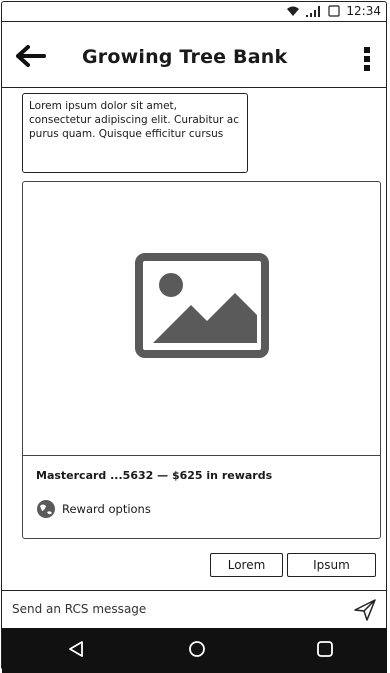  Describe the element at coordinates (31, 56) in the screenshot. I see `arrow-left-icon` at that location.